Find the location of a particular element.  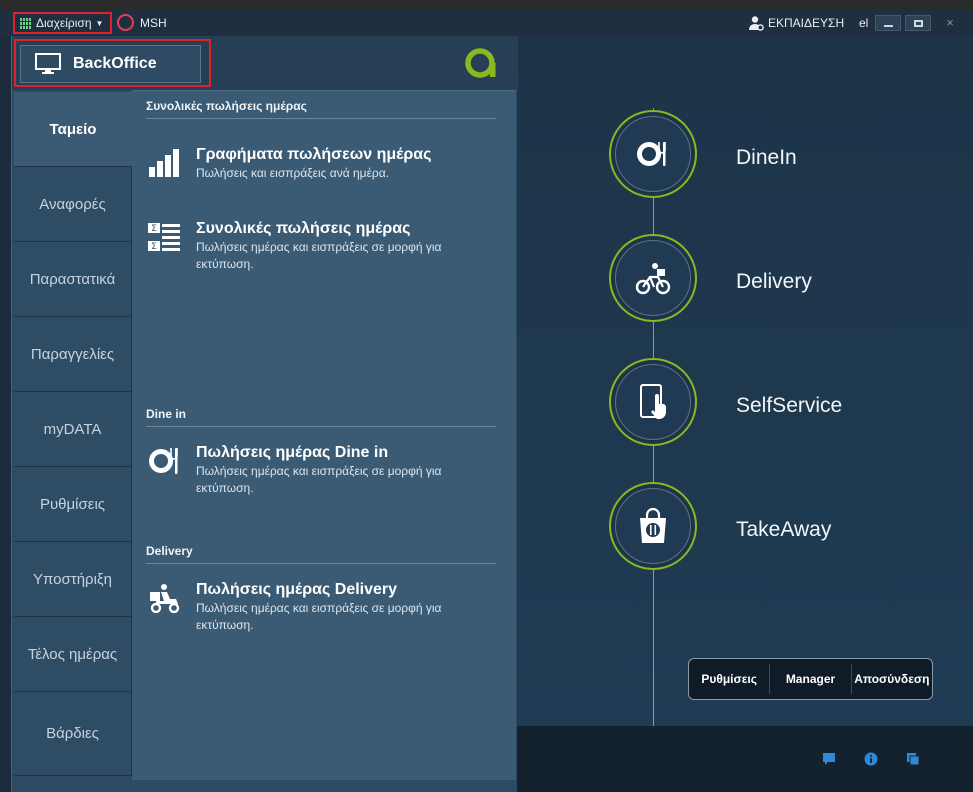

channel-dinein-button is located at coordinates (653, 154).